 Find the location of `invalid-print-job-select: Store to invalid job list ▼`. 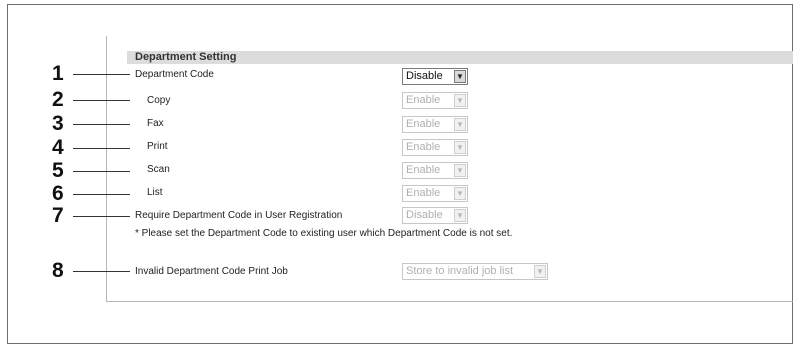

invalid-print-job-select: Store to invalid job list ▼ is located at coordinates (475, 271).